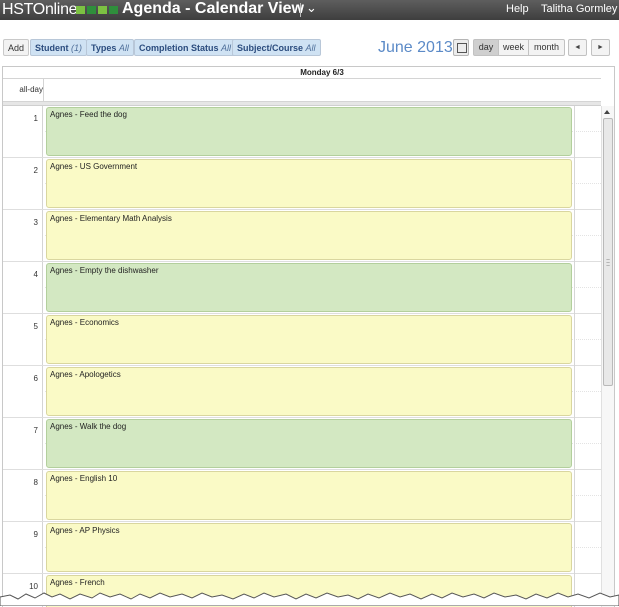  Describe the element at coordinates (574, 356) in the screenshot. I see `column-divider` at that location.